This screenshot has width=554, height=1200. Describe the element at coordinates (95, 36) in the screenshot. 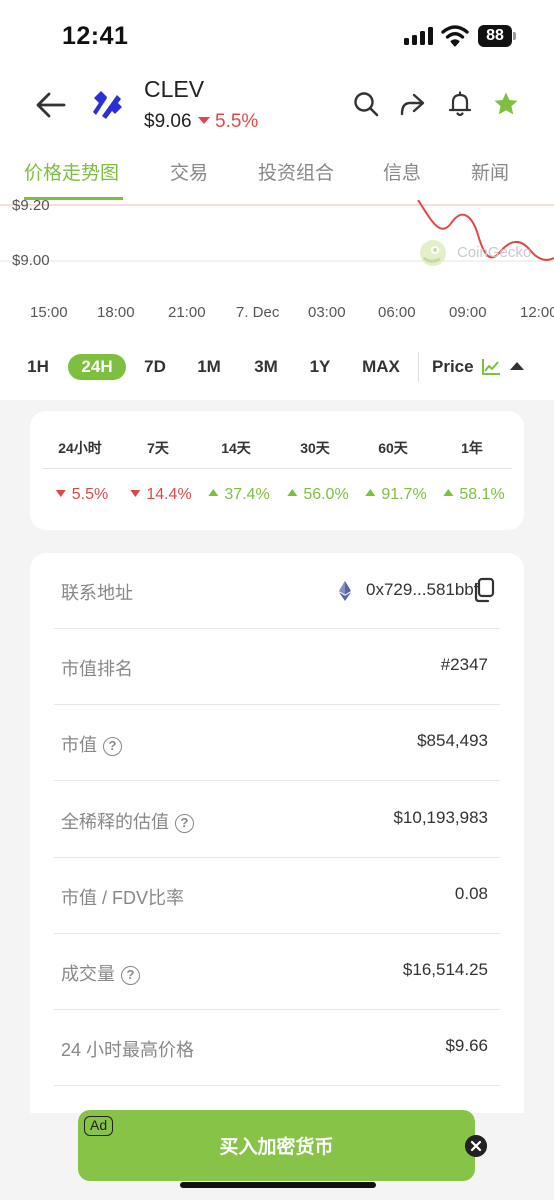

I see `status-time: 12:41` at that location.